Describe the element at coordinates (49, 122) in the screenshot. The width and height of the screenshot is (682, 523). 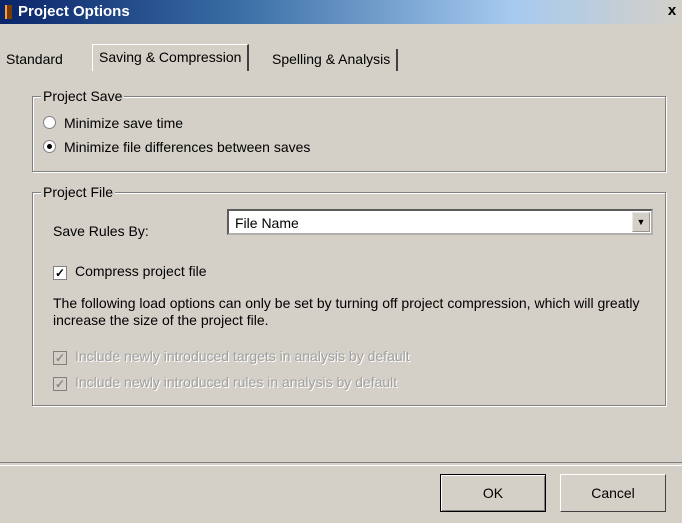
I see `radio-button` at that location.